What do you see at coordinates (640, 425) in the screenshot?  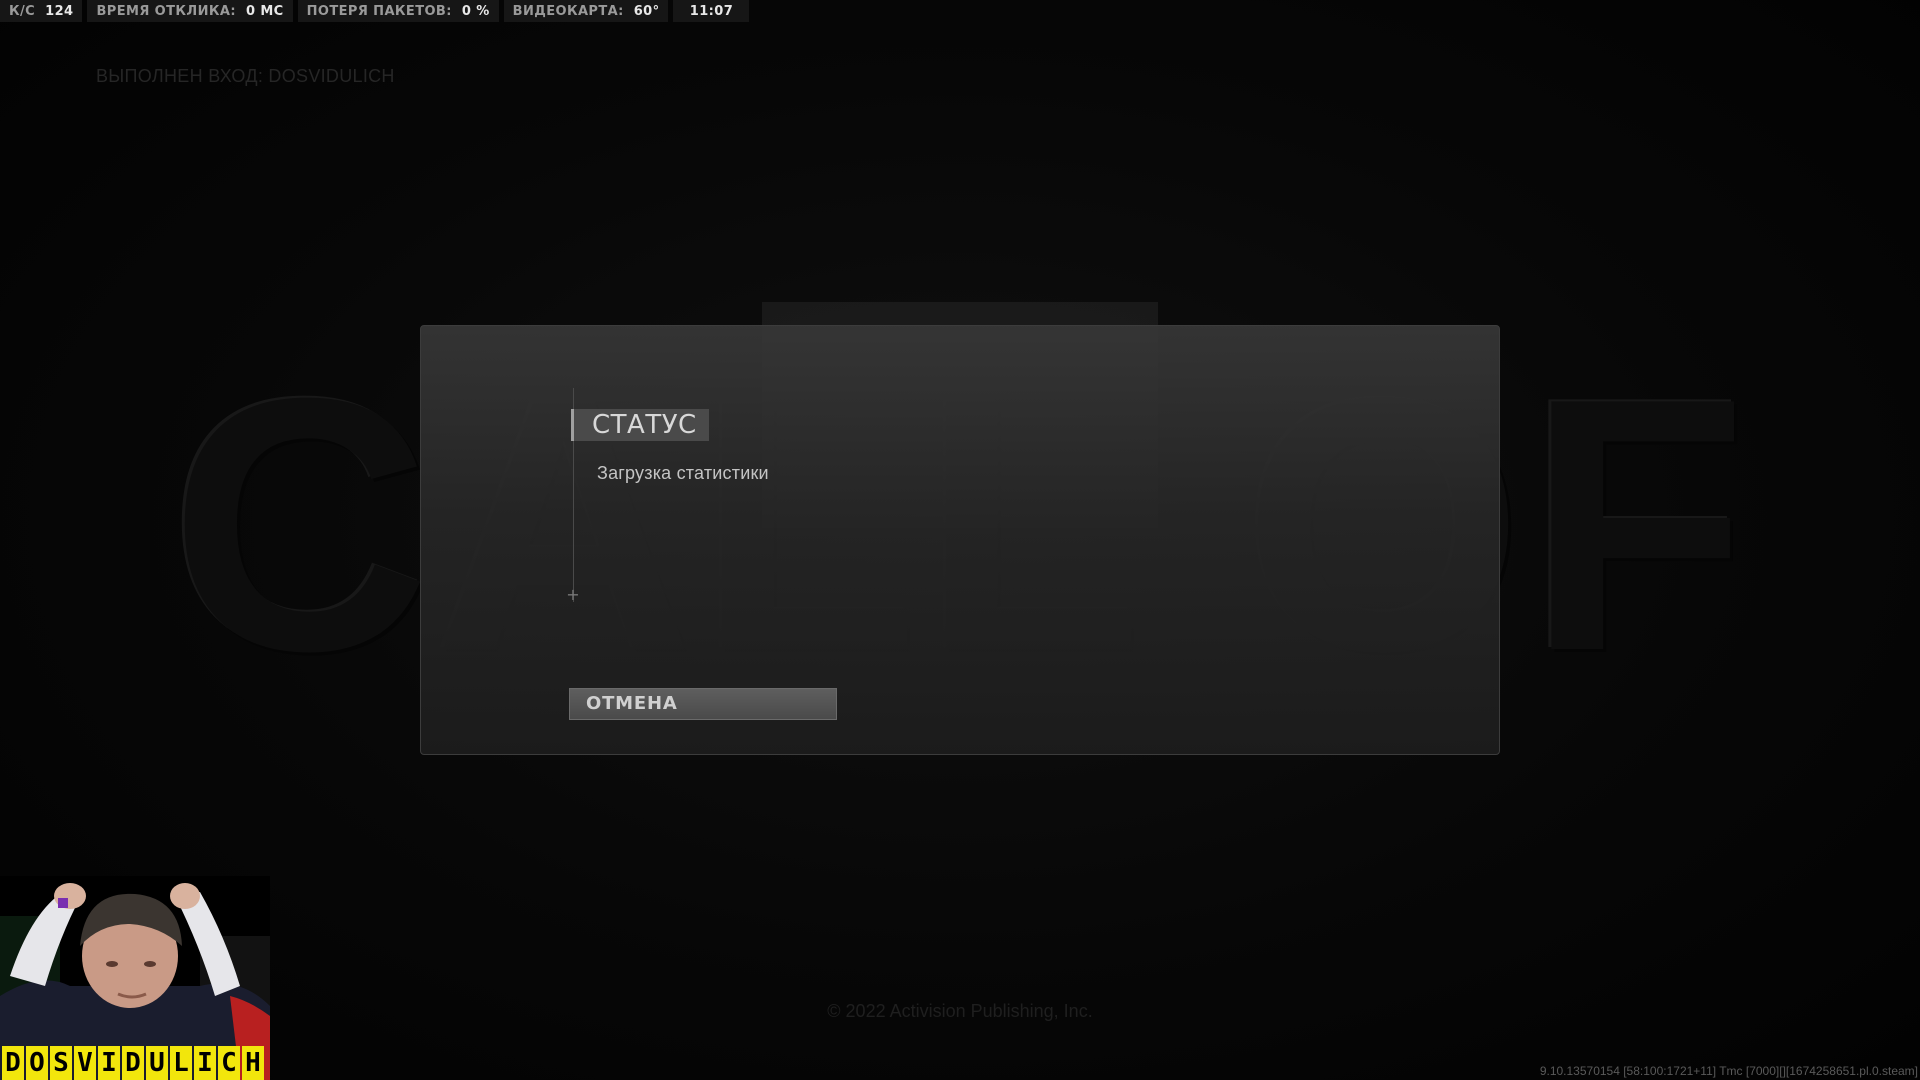 I see `dialog-title: СТАТУС` at bounding box center [640, 425].